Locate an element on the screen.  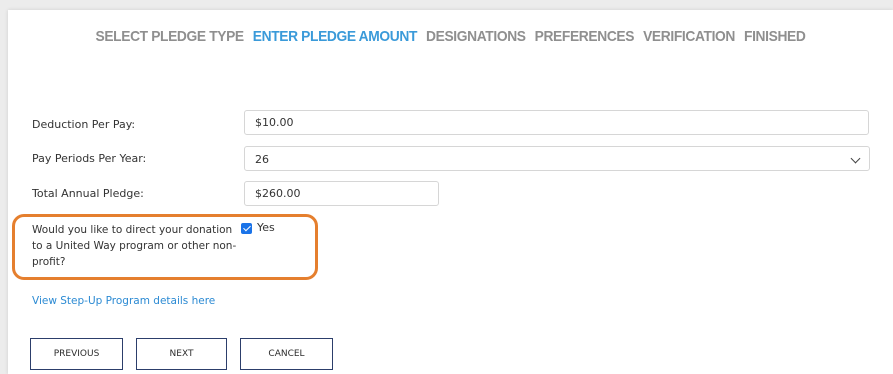
total-annual-pledge-label: Total Annual Pledge: is located at coordinates (88, 193).